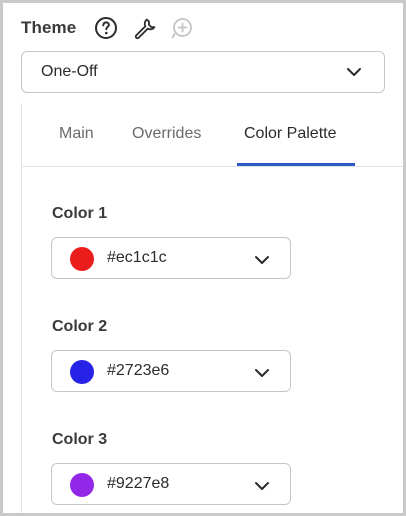 The image size is (406, 516). Describe the element at coordinates (80, 213) in the screenshot. I see `color-1-label: Color 1` at that location.